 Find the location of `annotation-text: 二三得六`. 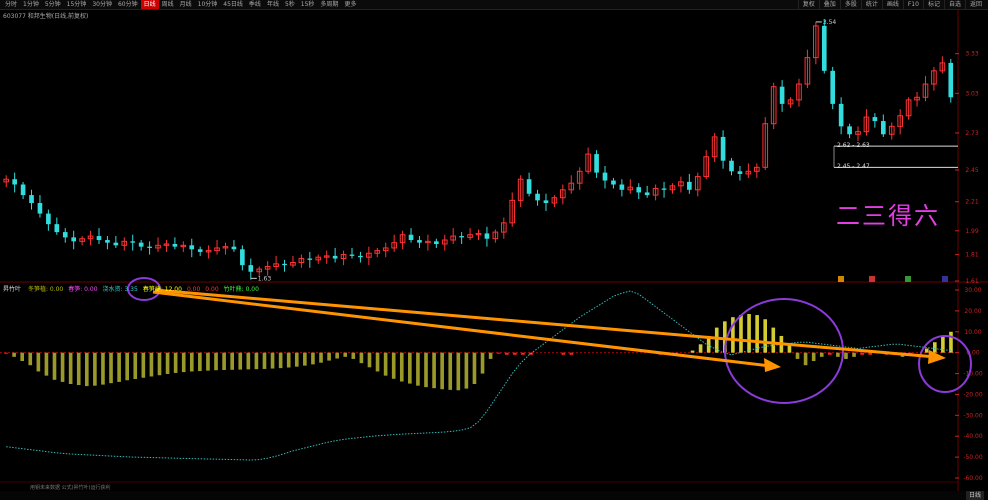

annotation-text: 二三得六 is located at coordinates (888, 216).